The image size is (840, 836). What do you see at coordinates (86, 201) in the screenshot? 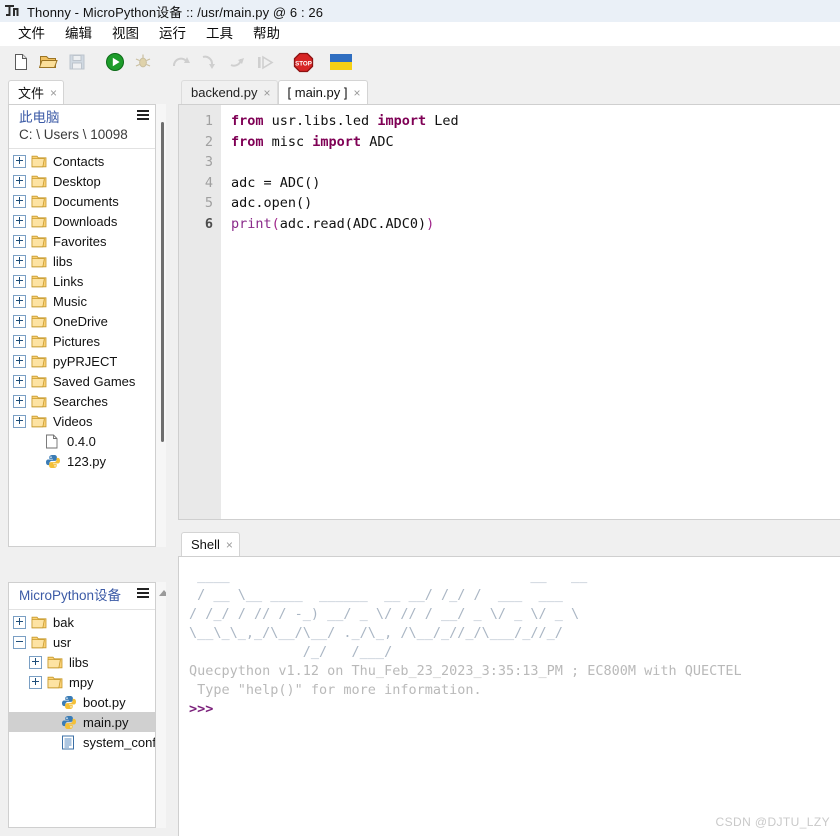
I see `tree-row-label: Documents` at bounding box center [86, 201].